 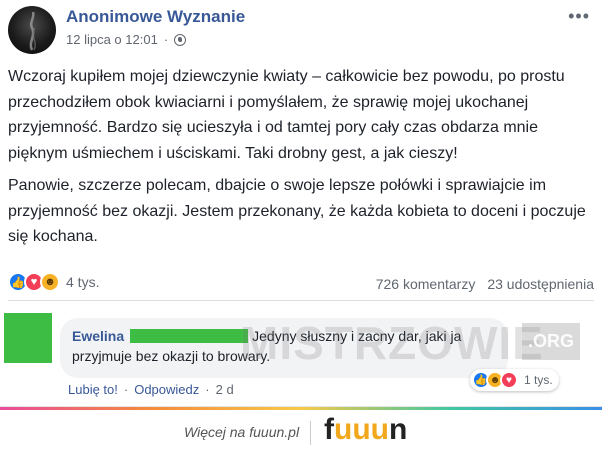 What do you see at coordinates (166, 389) in the screenshot?
I see `reply-button: Odpowiedz` at bounding box center [166, 389].